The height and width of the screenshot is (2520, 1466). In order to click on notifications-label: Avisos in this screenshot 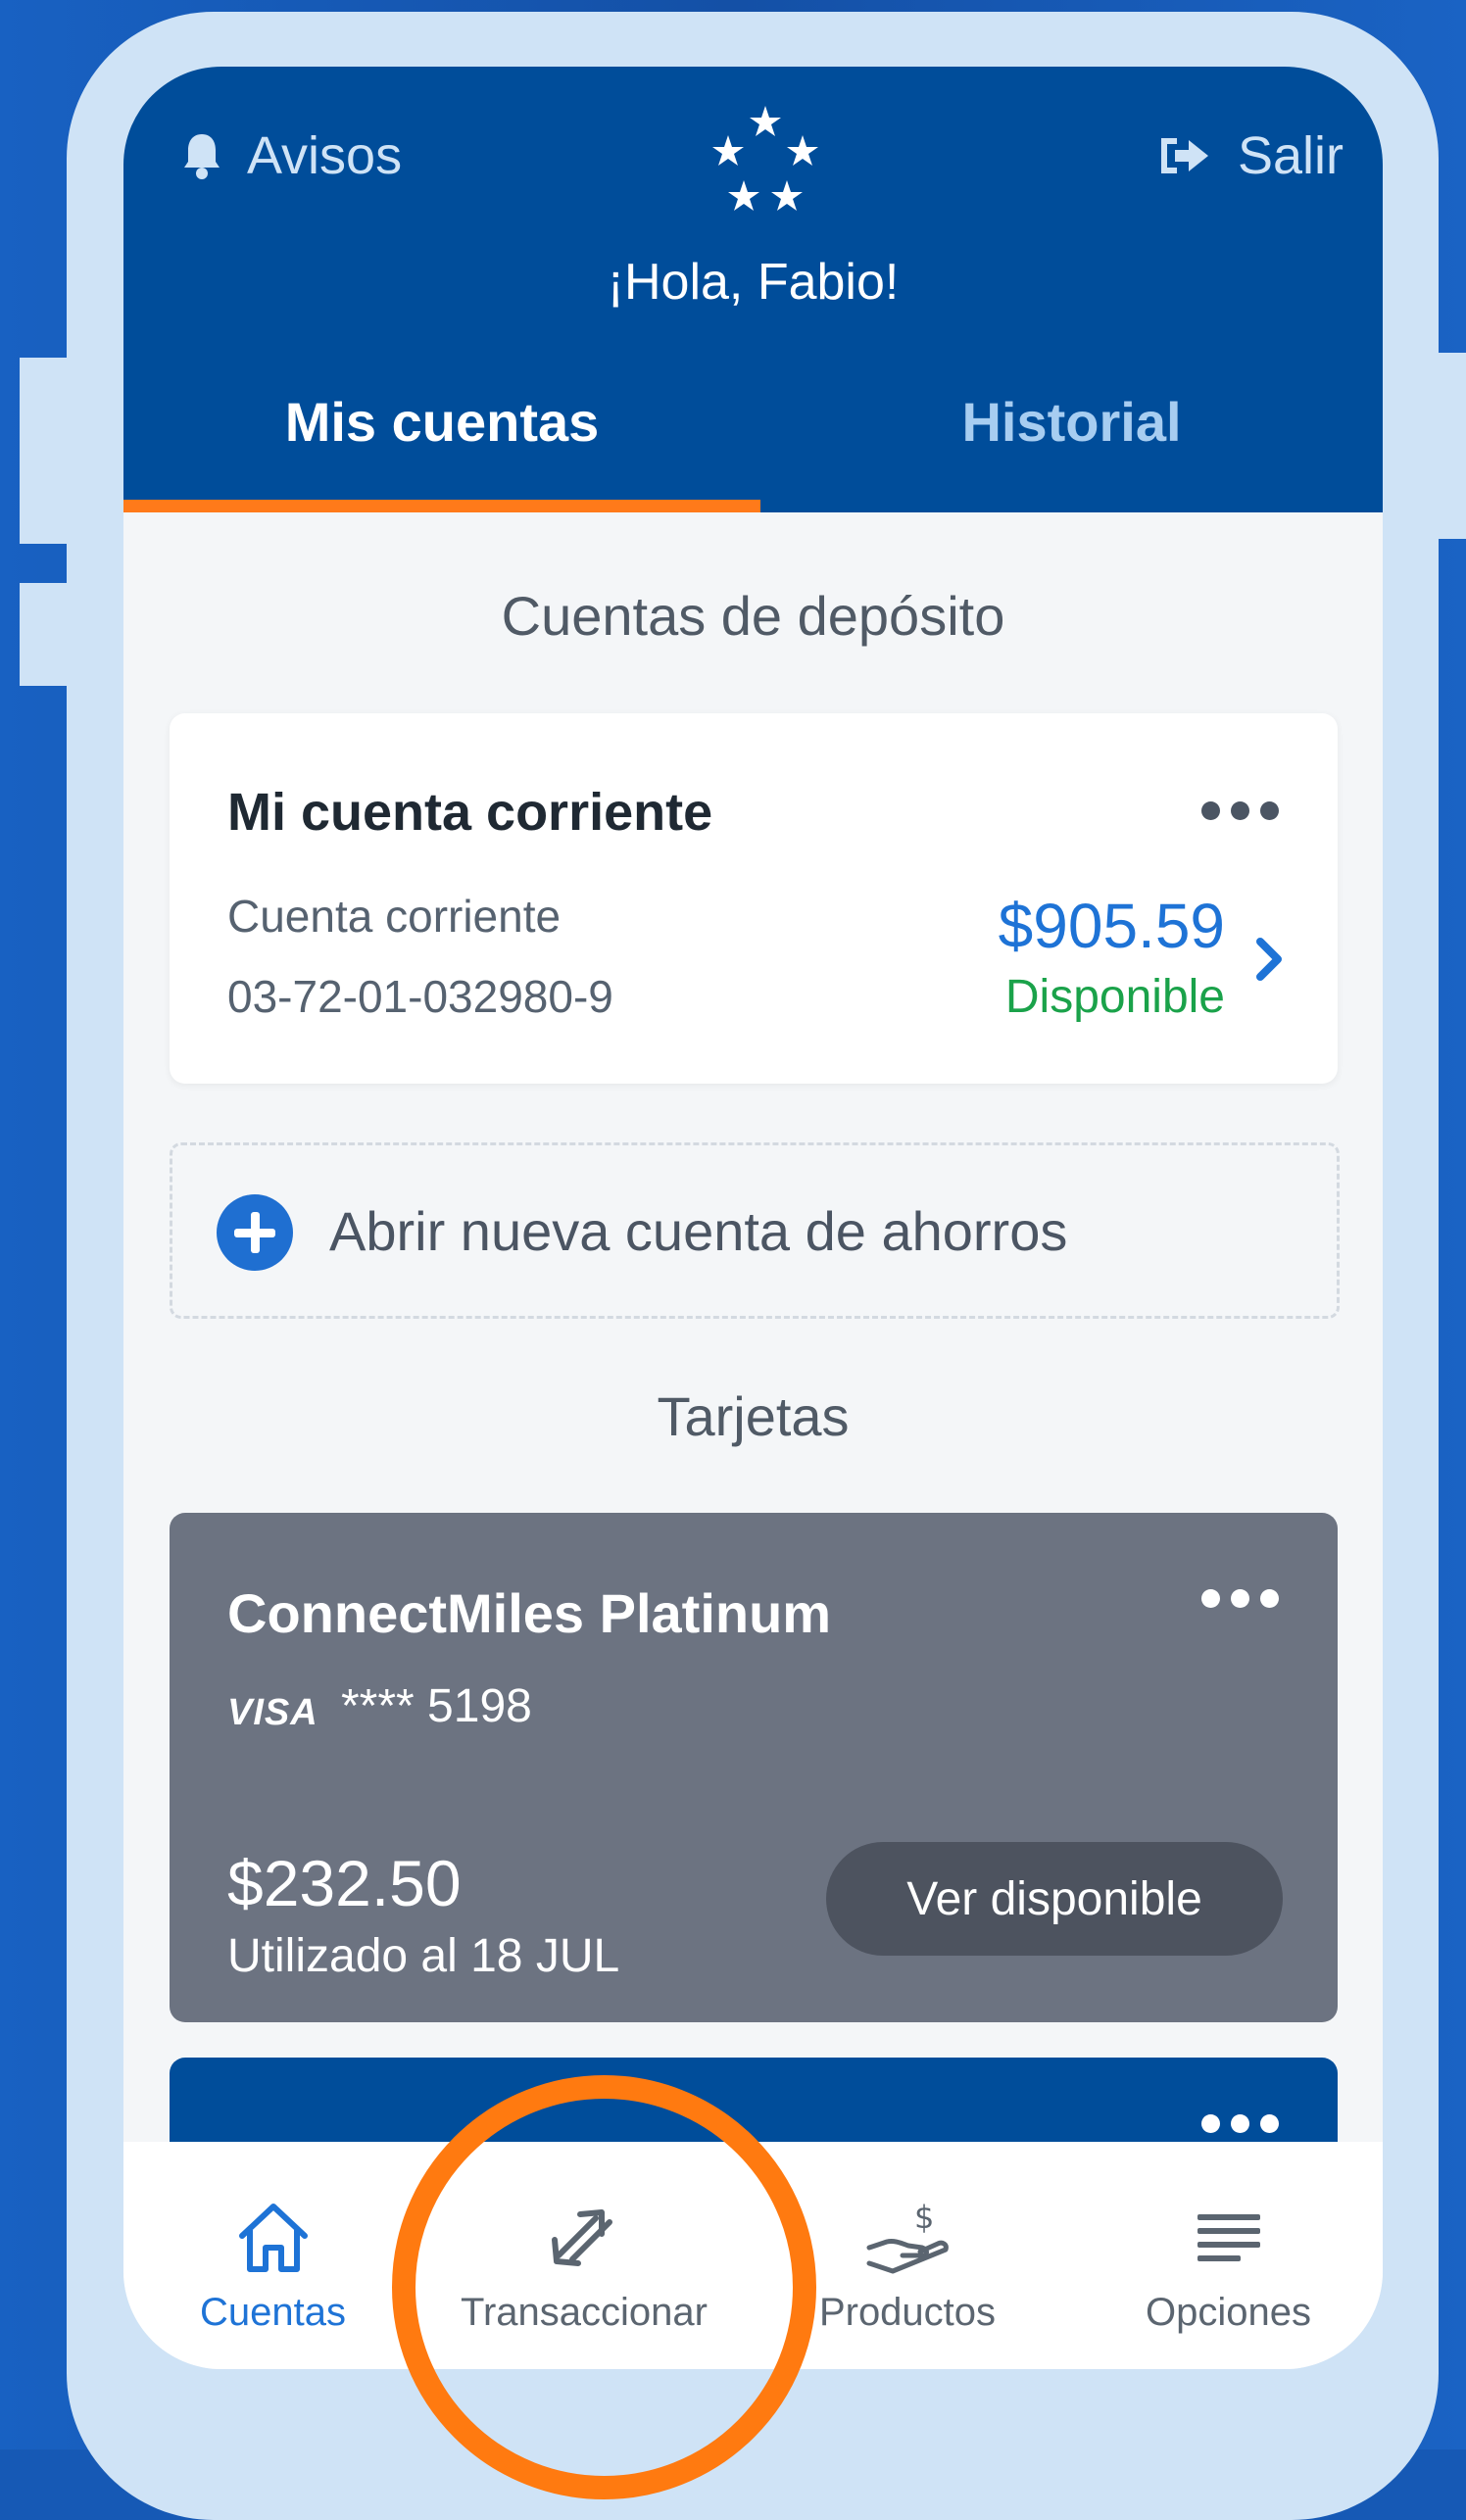, I will do `click(325, 155)`.